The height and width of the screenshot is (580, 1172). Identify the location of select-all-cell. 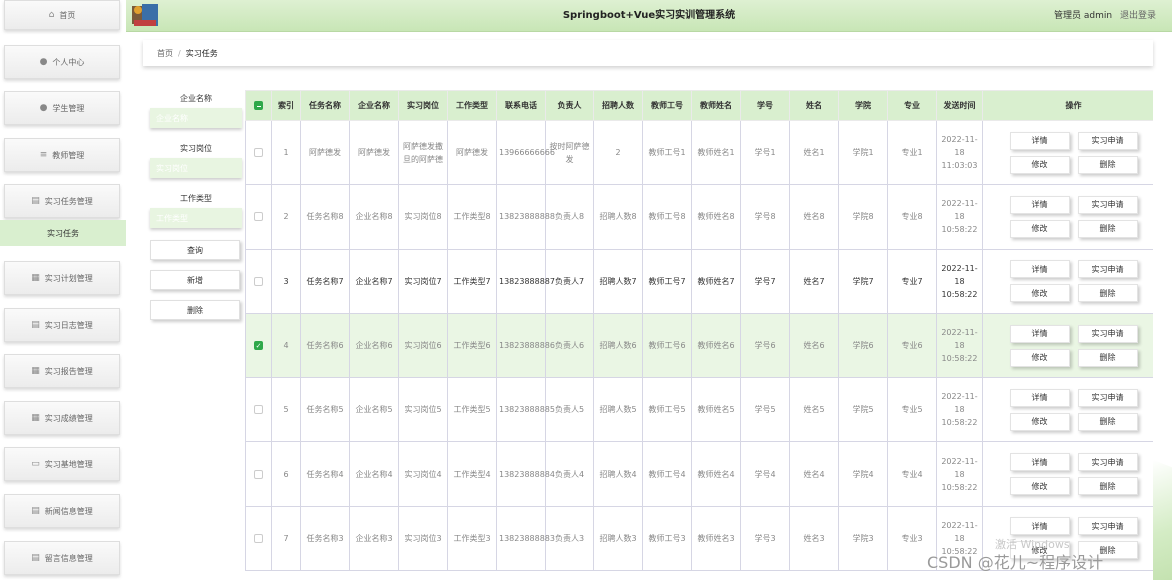
(258, 105).